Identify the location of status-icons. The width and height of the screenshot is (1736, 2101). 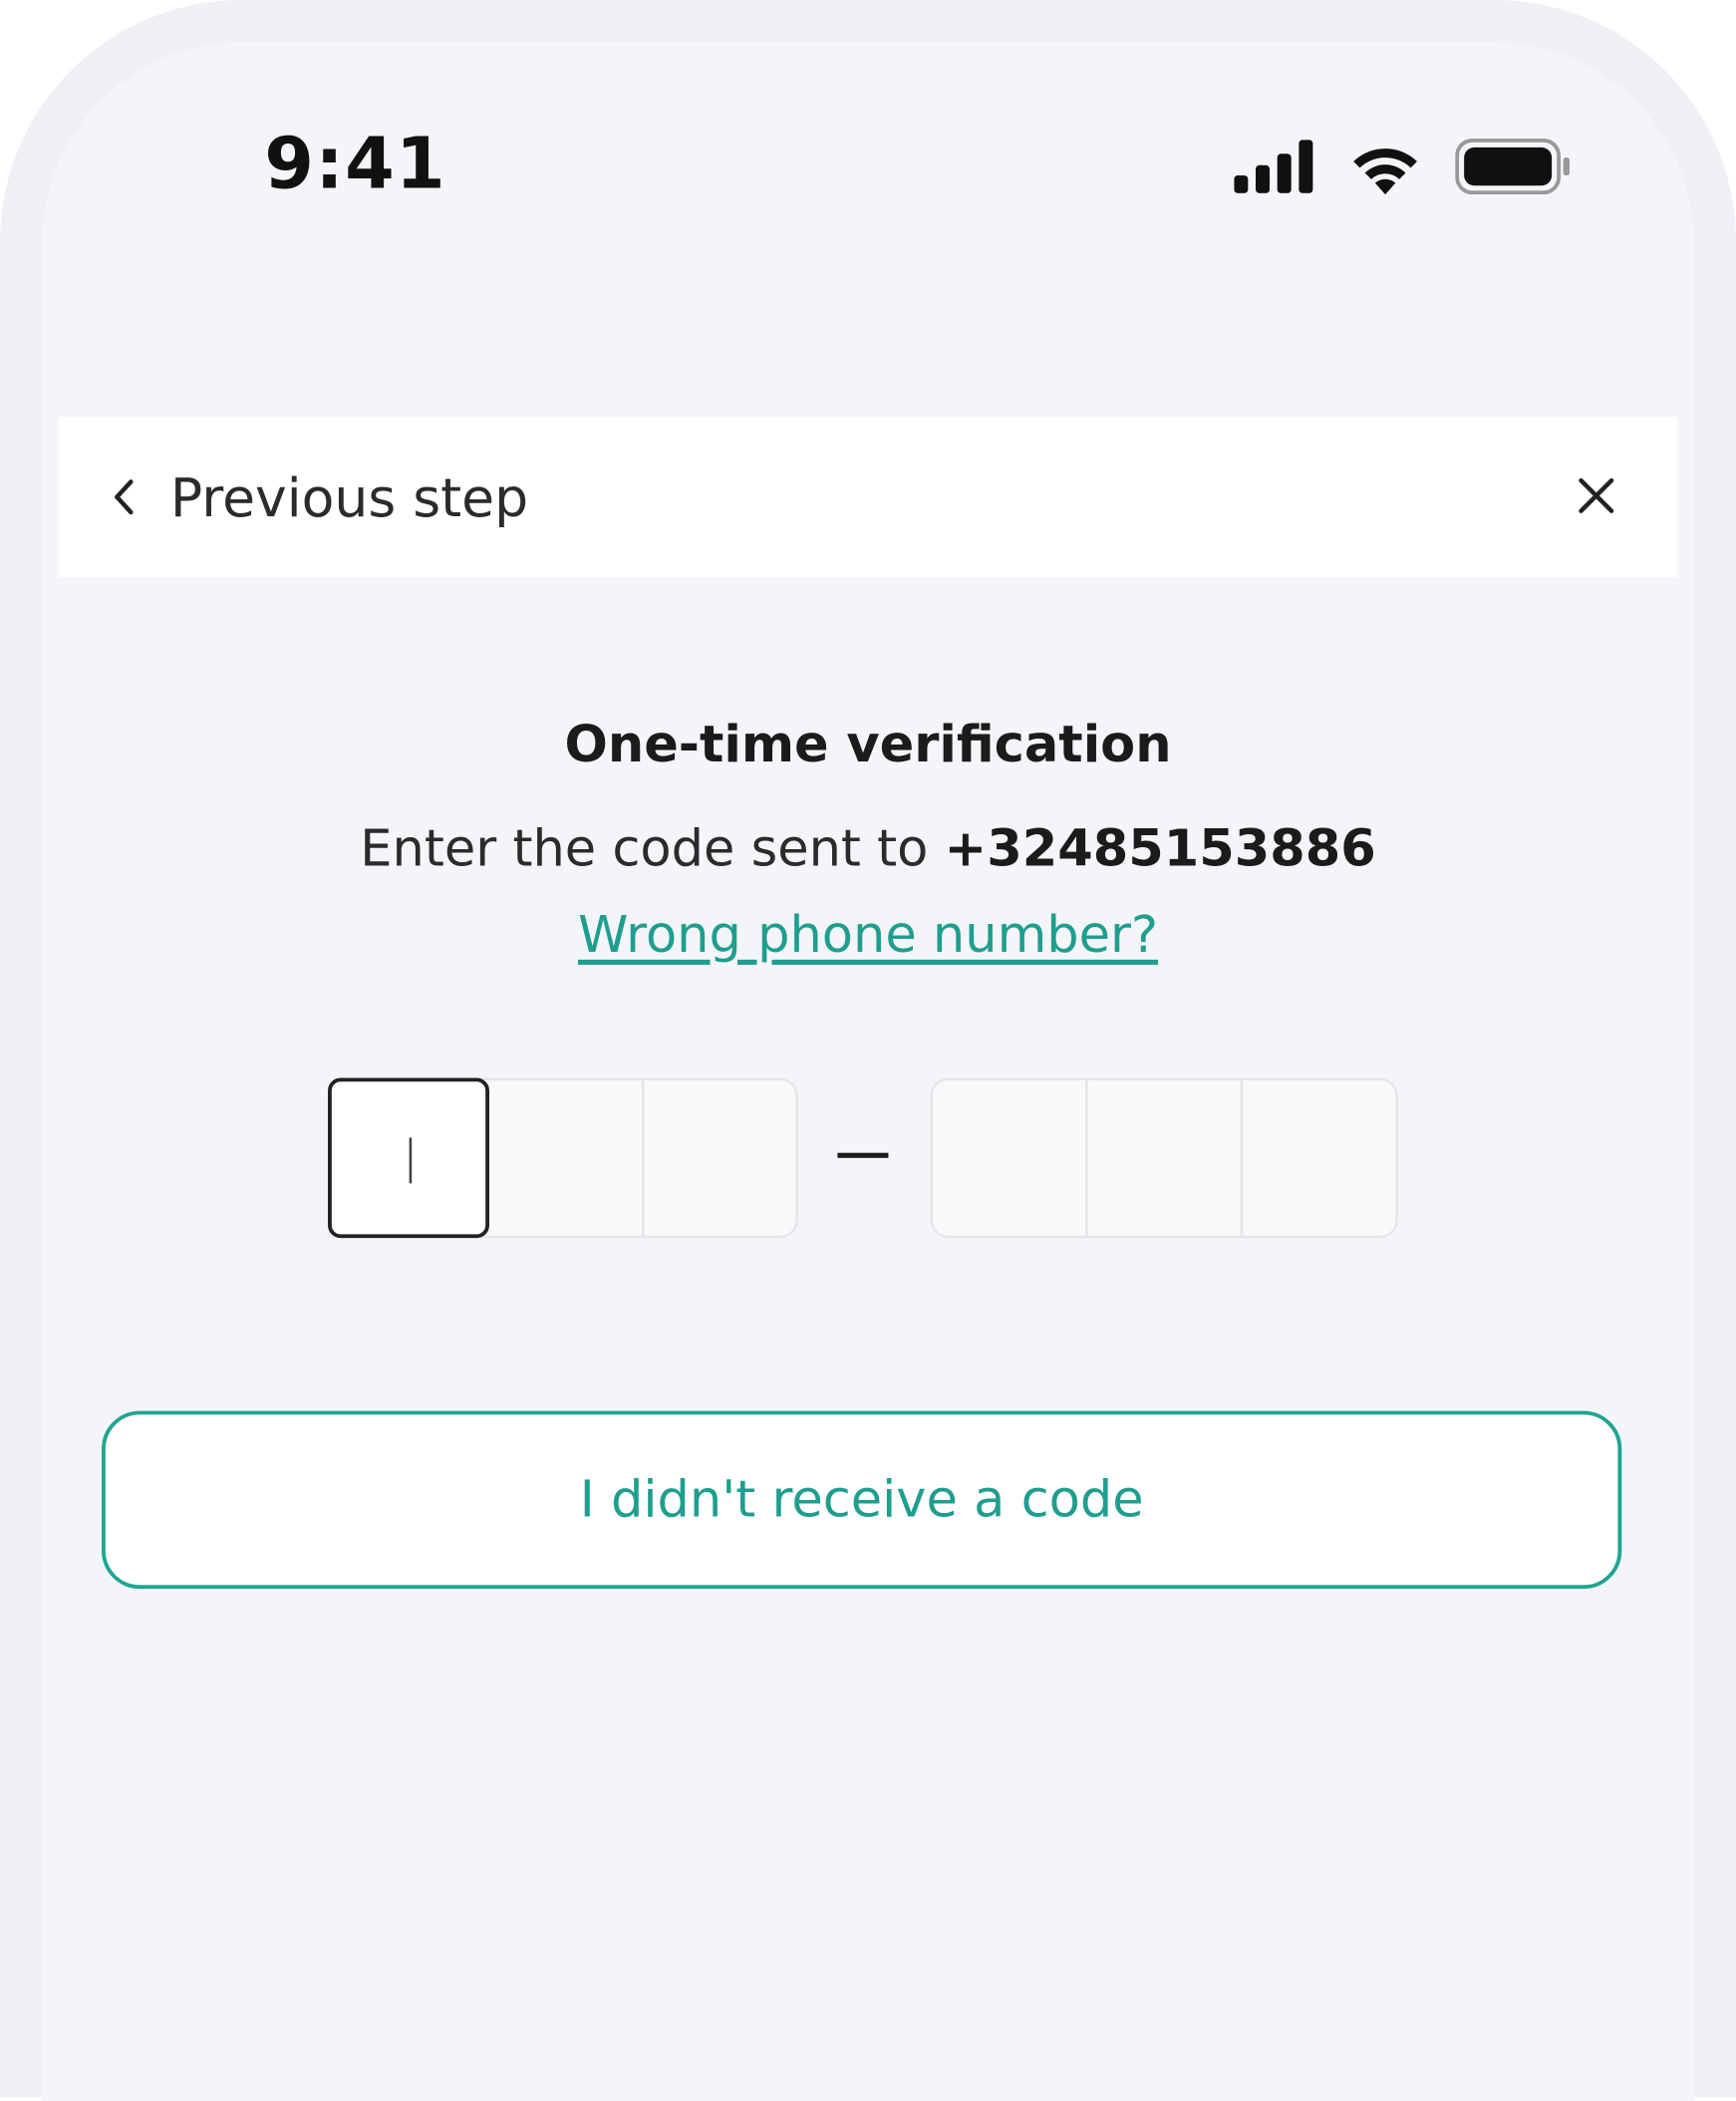
(1403, 167).